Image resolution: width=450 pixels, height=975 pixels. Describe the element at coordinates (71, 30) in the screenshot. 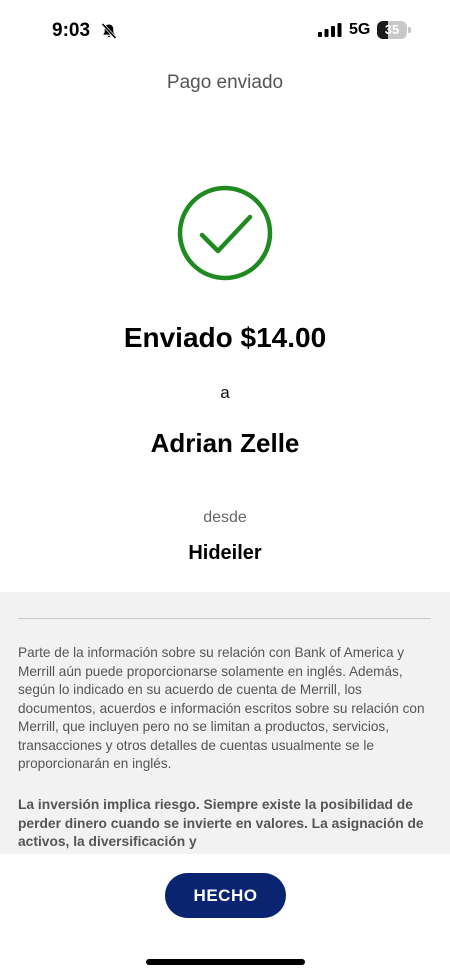

I see `status-time: 9:03` at that location.